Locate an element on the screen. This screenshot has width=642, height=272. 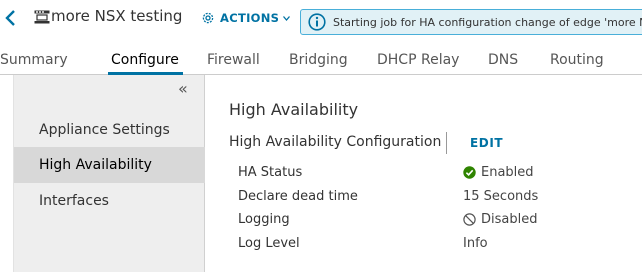
tab-dns: DNS is located at coordinates (503, 60).